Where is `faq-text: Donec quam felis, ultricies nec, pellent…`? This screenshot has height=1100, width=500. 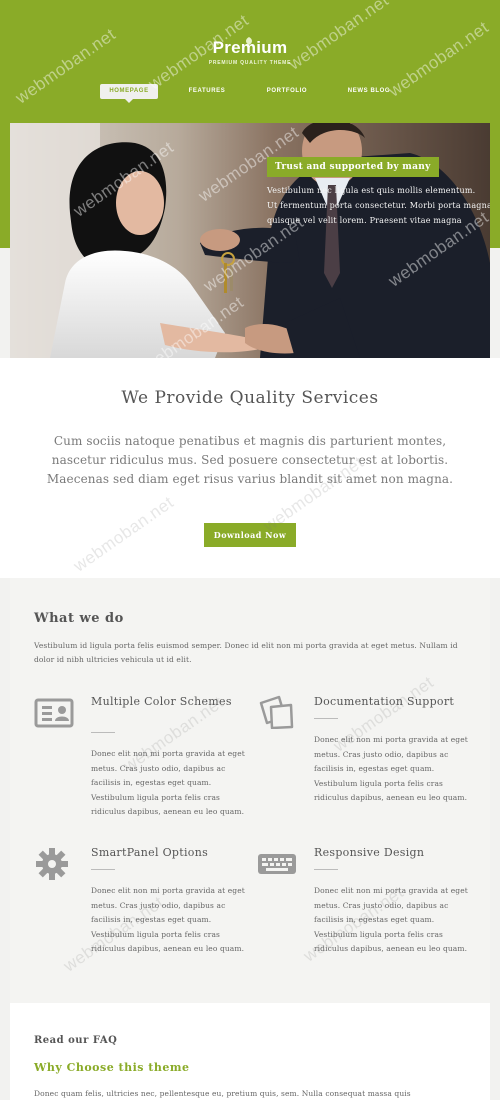
faq-text: Donec quam felis, ultricies nec, pellent… is located at coordinates (222, 1093).